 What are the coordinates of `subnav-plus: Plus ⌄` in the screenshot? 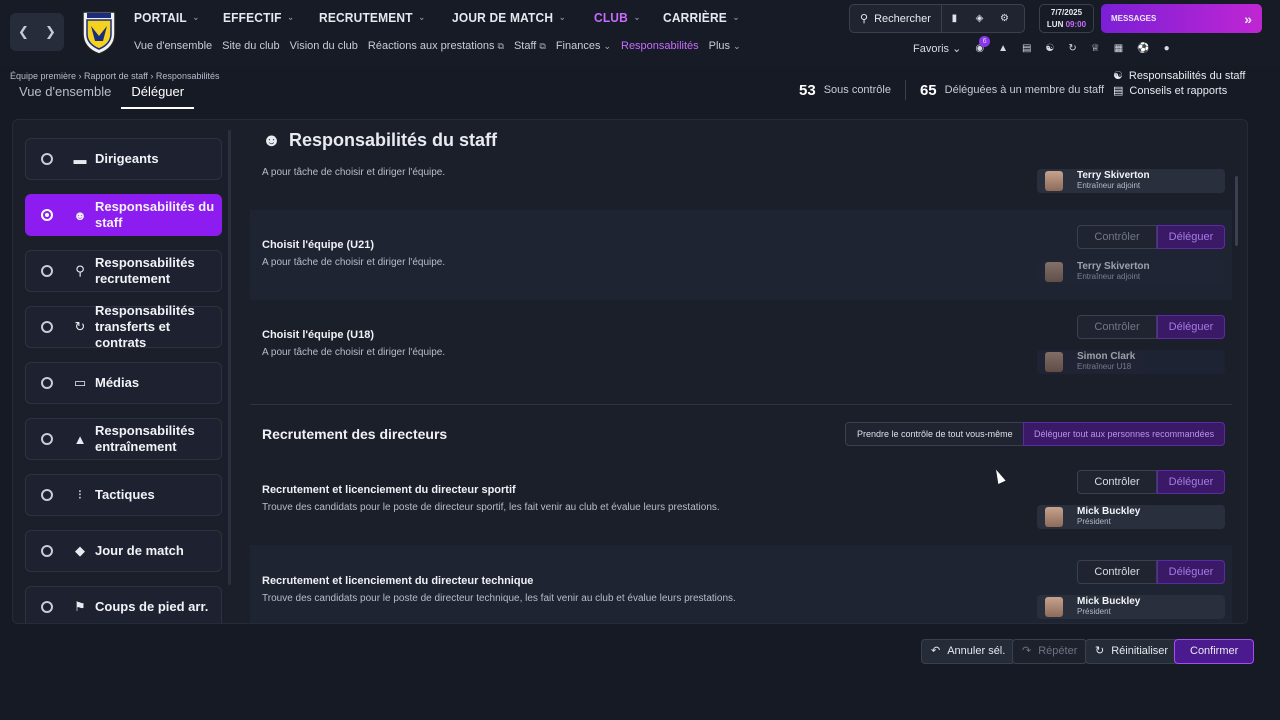 It's located at (725, 46).